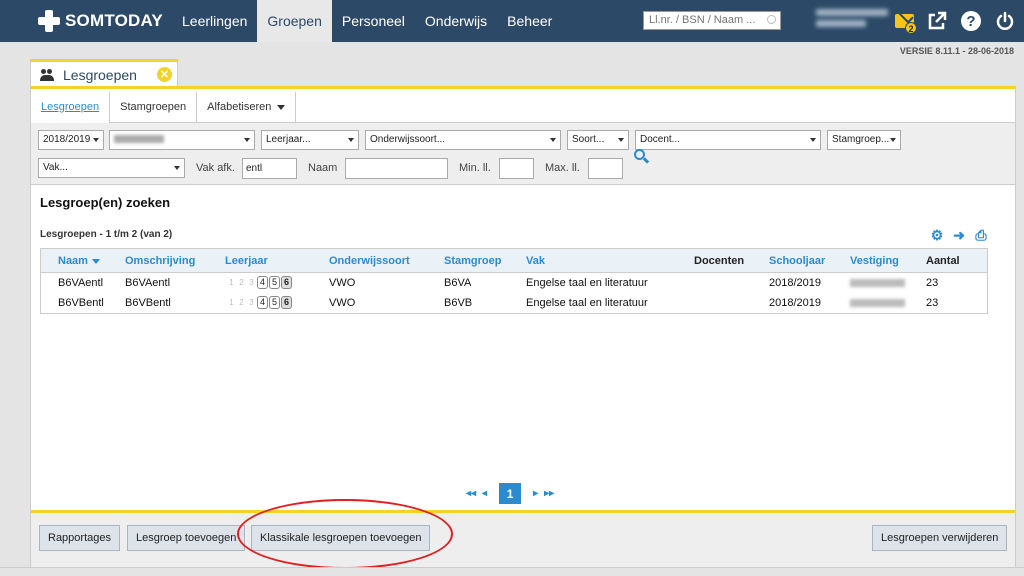 The height and width of the screenshot is (576, 1024). What do you see at coordinates (932, 303) in the screenshot?
I see `cell-aantal: 23` at bounding box center [932, 303].